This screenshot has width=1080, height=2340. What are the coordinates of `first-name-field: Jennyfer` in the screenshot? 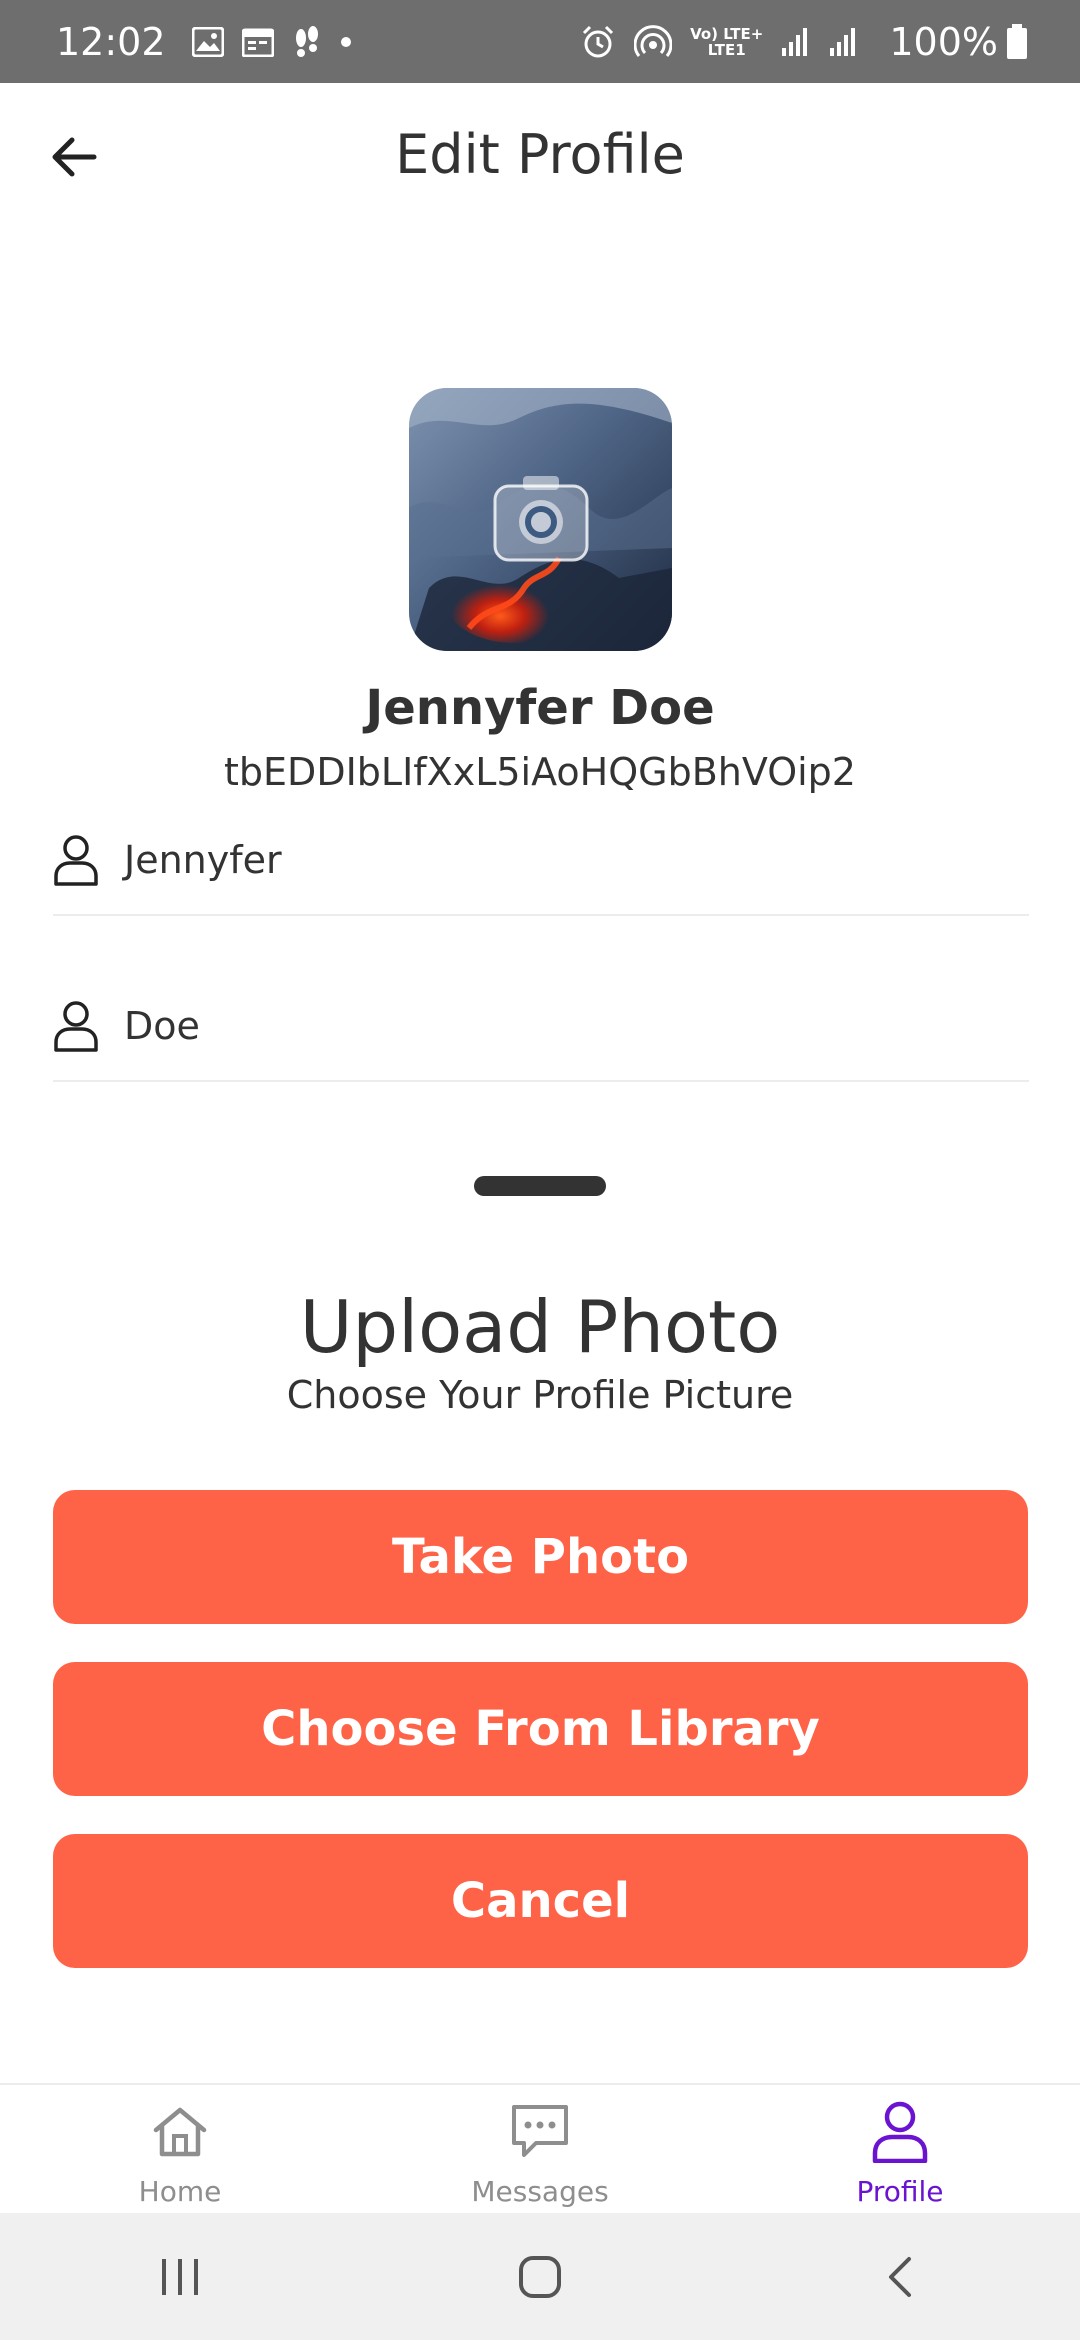 It's located at (541, 861).